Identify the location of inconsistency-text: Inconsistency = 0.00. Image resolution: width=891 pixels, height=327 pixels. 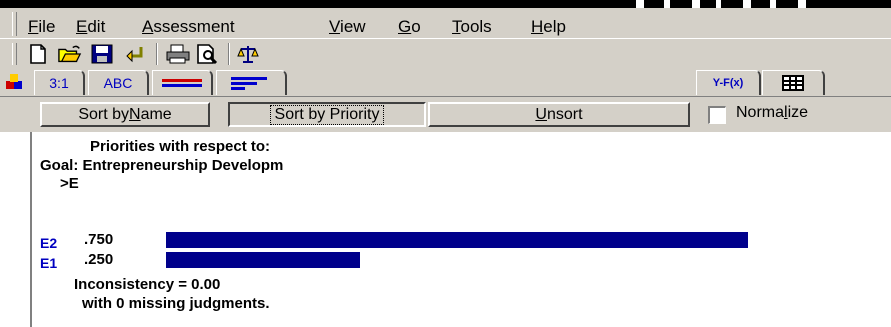
(147, 284).